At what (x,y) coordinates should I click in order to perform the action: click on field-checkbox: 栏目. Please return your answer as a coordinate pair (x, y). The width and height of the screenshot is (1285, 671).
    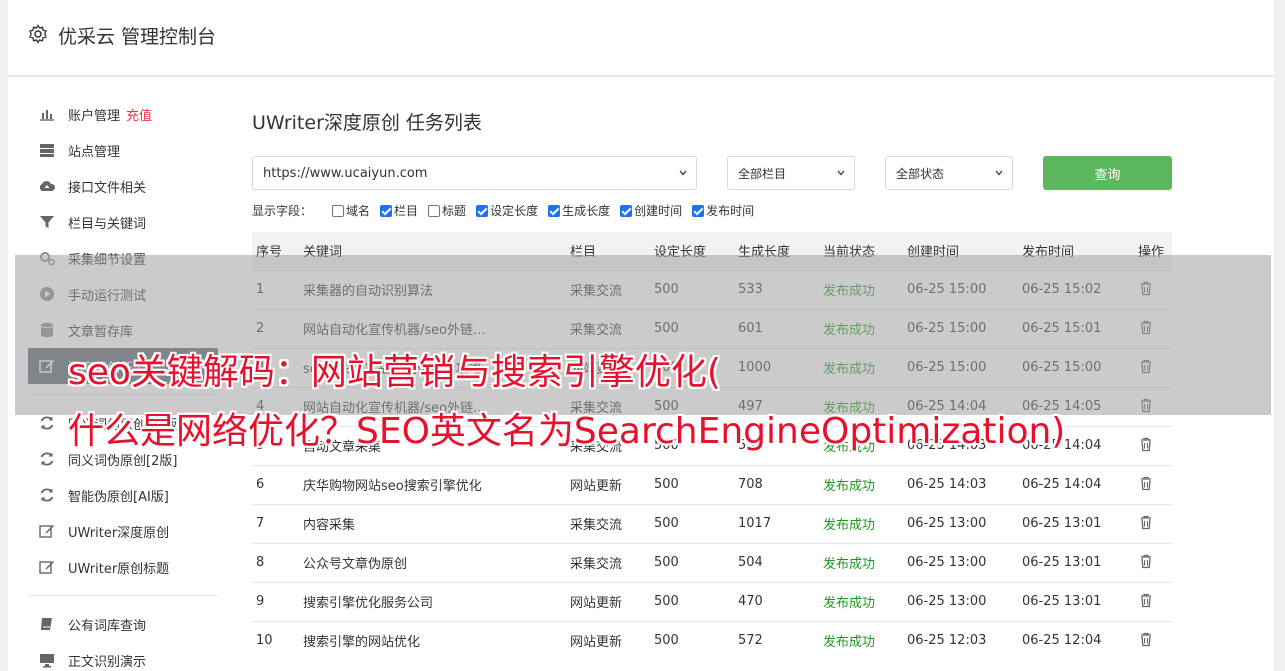
    Looking at the image, I should click on (399, 210).